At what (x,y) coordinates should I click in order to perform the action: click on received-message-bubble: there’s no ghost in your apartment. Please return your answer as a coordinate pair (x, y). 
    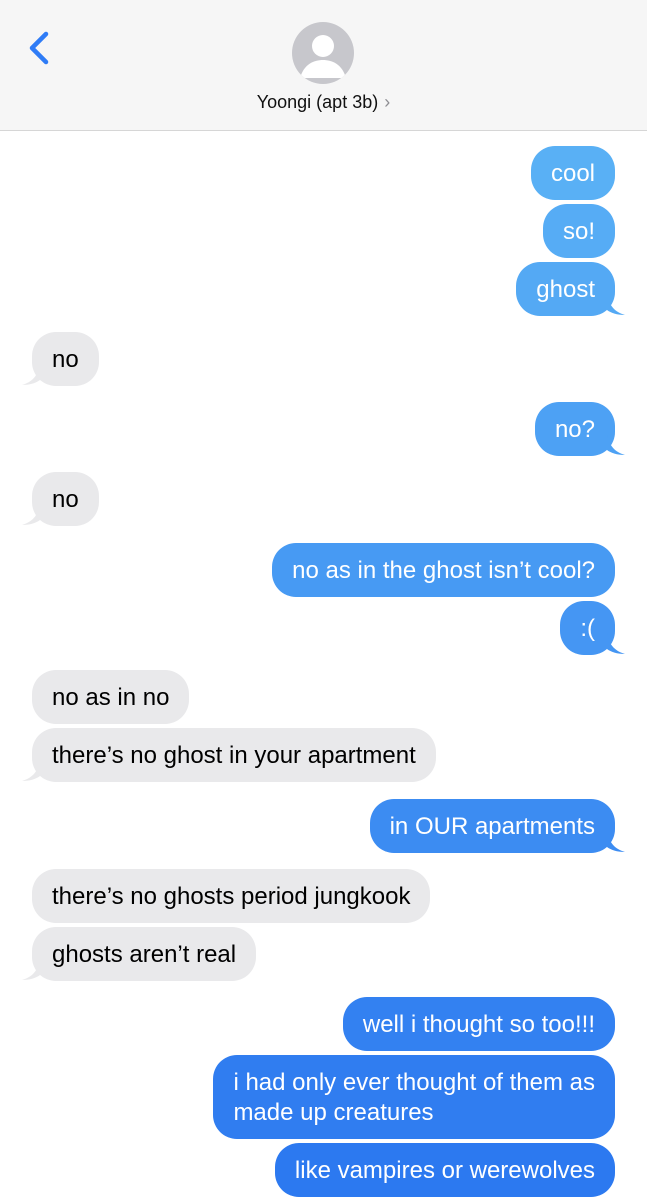
    Looking at the image, I should click on (234, 755).